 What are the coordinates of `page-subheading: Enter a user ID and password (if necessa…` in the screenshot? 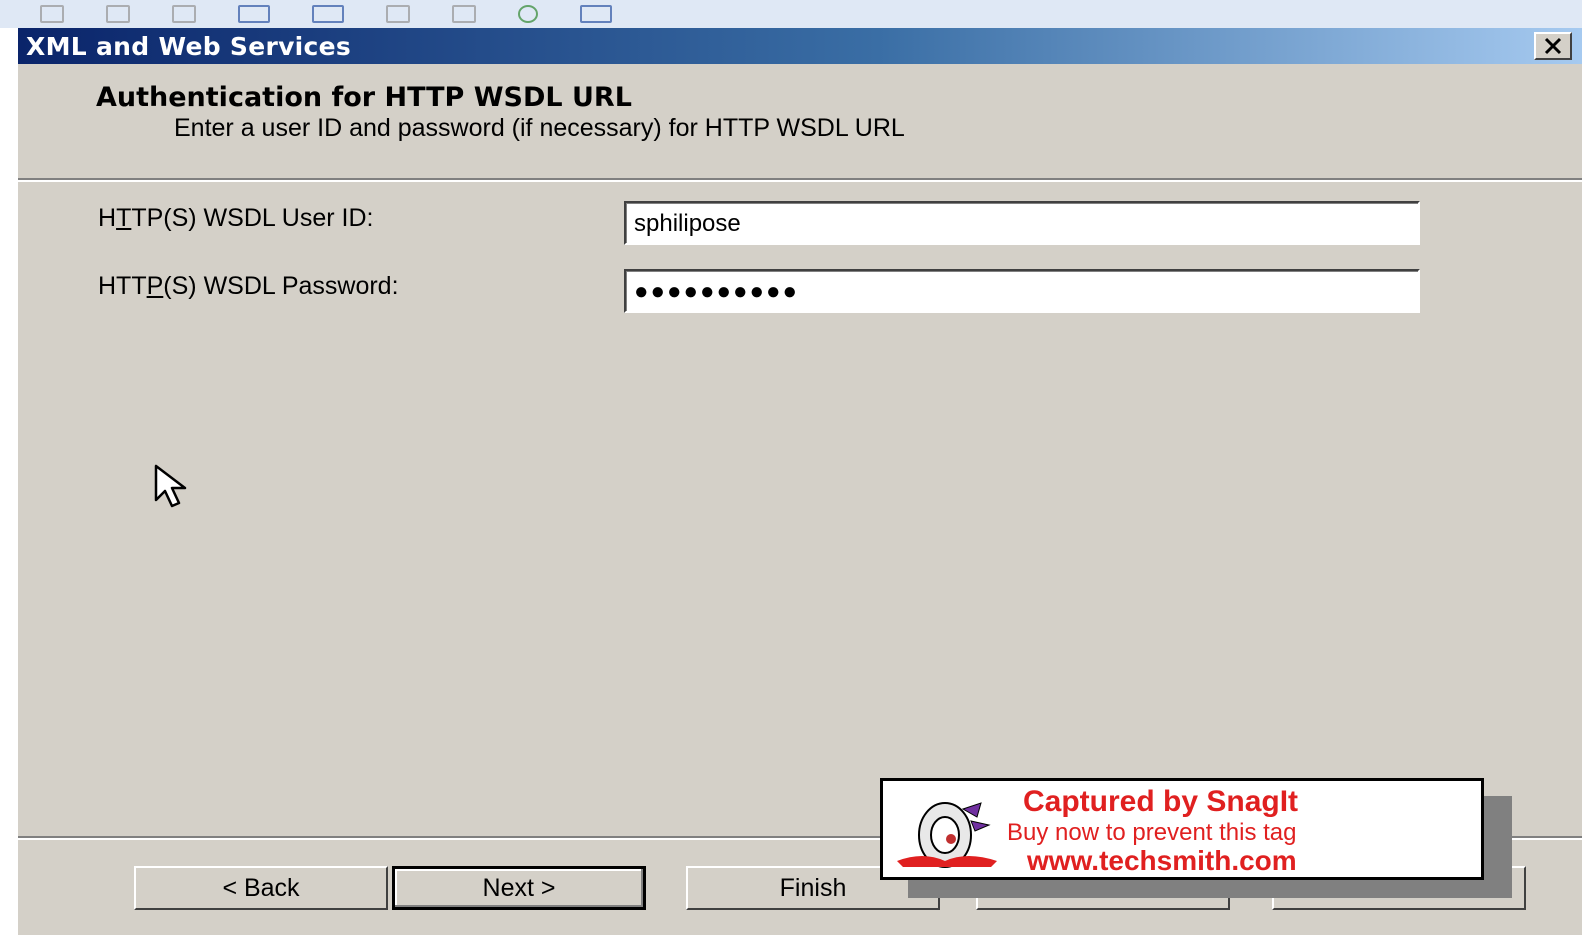 It's located at (539, 128).